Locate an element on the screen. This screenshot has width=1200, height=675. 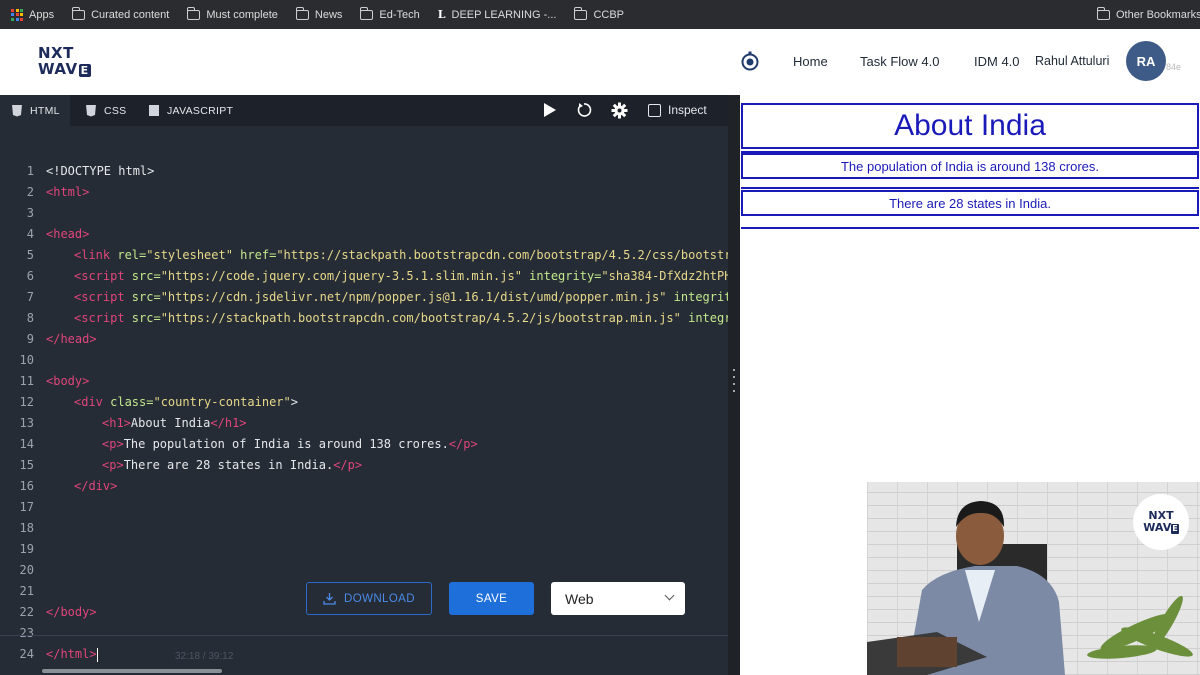
gear-icon is located at coordinates (619, 110).